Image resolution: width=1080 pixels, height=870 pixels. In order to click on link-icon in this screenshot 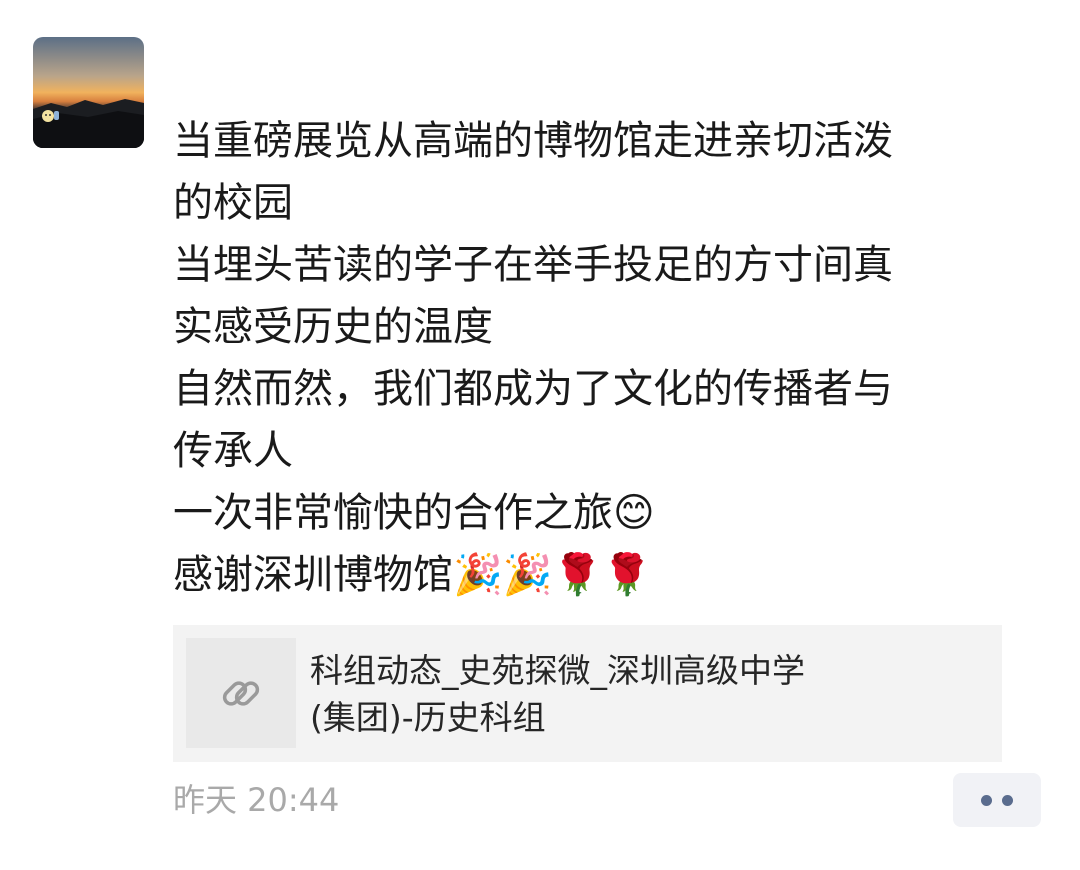, I will do `click(241, 693)`.